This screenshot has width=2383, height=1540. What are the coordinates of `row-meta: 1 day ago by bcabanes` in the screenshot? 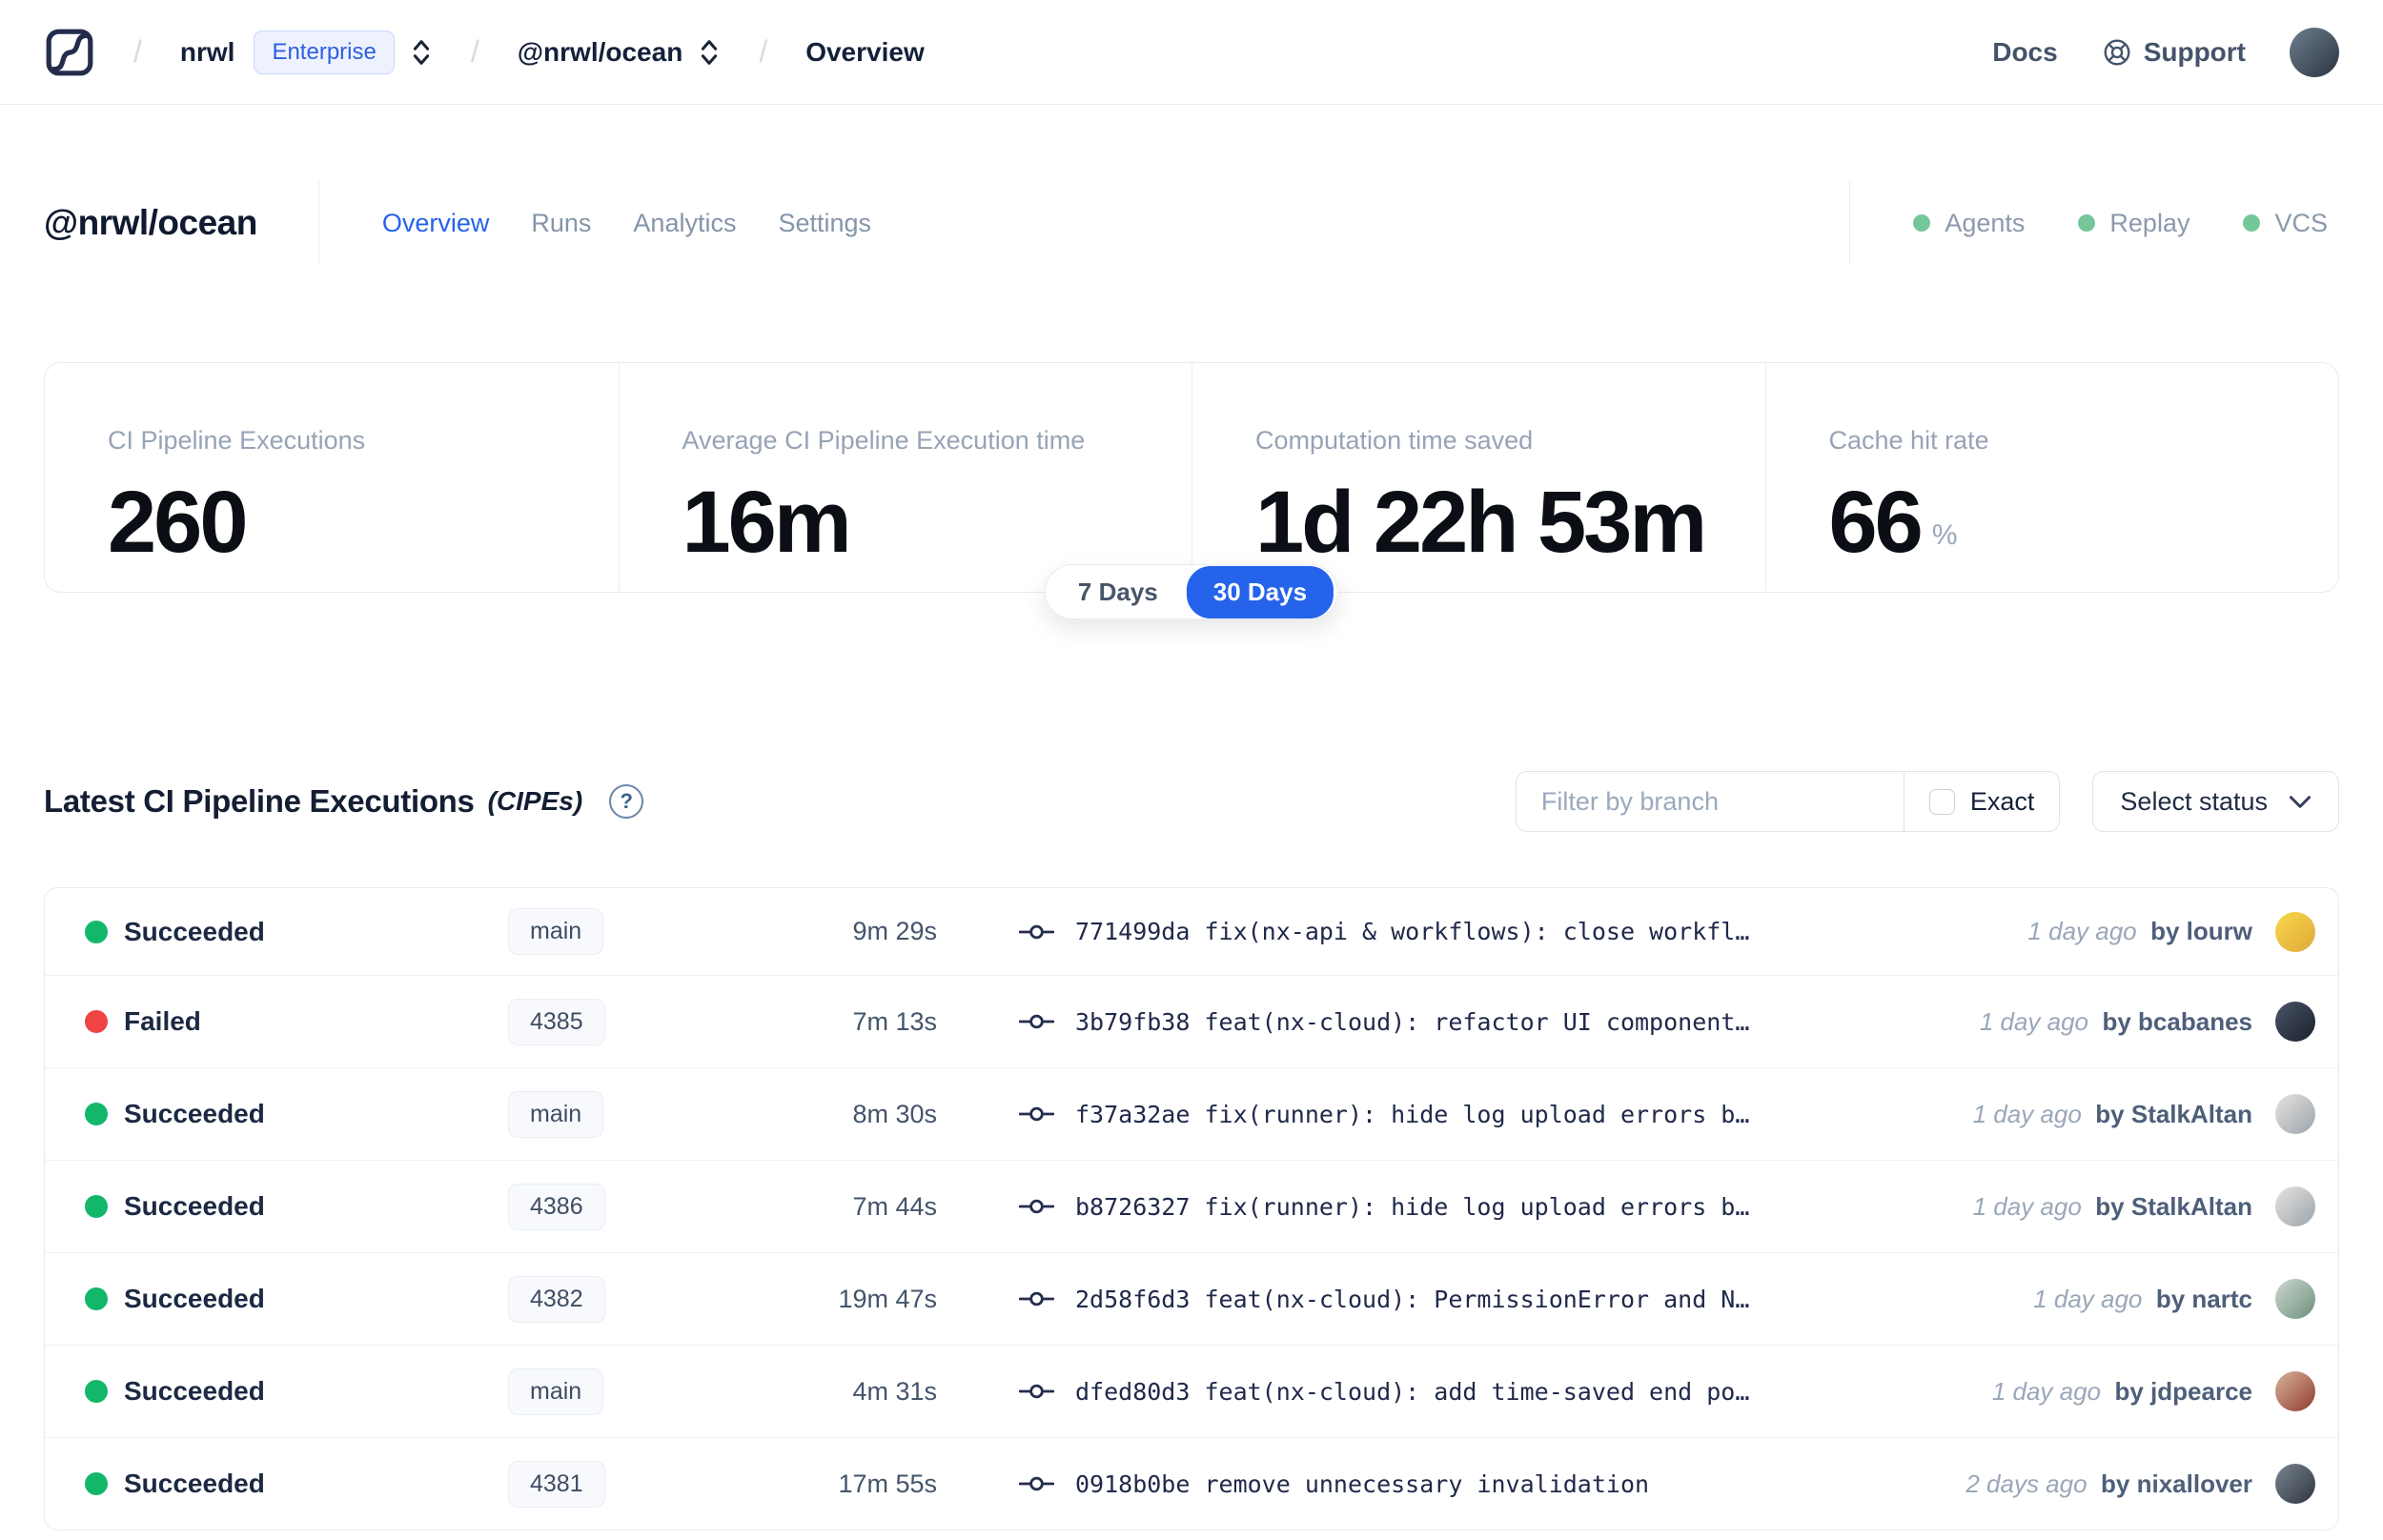 It's located at (2116, 1022).